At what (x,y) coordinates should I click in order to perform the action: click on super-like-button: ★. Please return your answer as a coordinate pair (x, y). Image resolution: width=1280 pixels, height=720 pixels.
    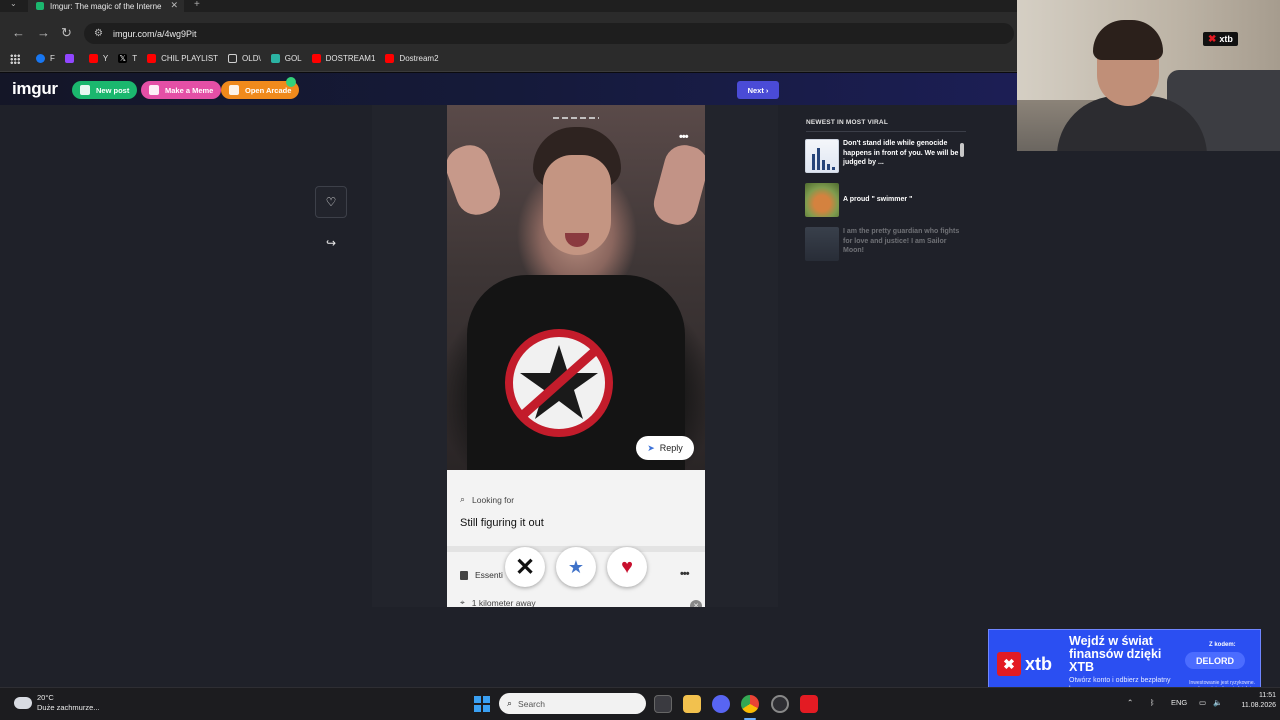
    Looking at the image, I should click on (576, 567).